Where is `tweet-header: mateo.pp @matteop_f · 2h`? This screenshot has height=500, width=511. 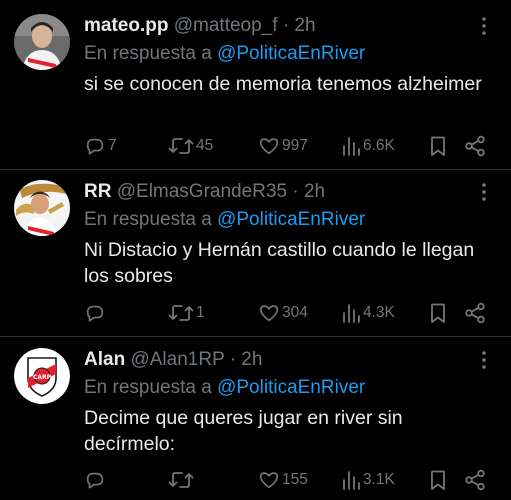 tweet-header: mateo.pp @matteop_f · 2h is located at coordinates (200, 26).